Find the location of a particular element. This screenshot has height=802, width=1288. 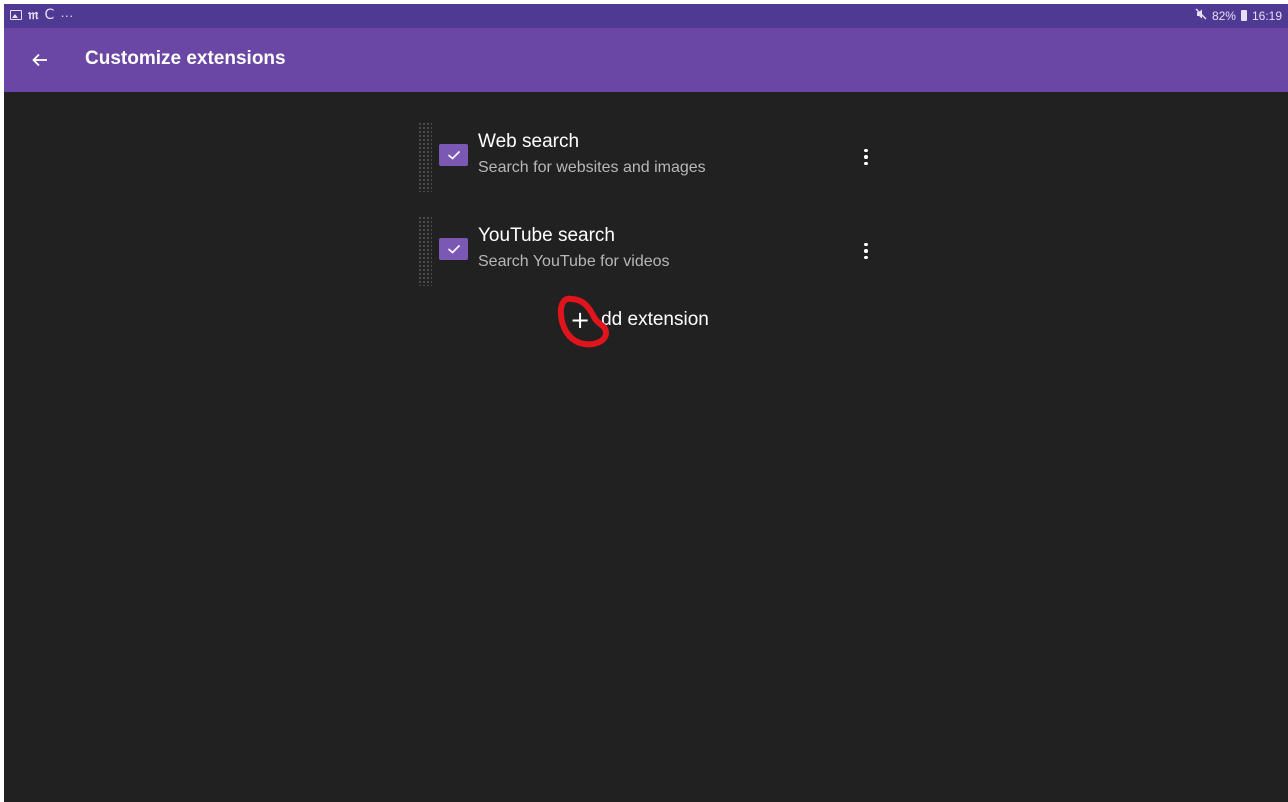

m-app-icon: 𝔪 is located at coordinates (33, 15).